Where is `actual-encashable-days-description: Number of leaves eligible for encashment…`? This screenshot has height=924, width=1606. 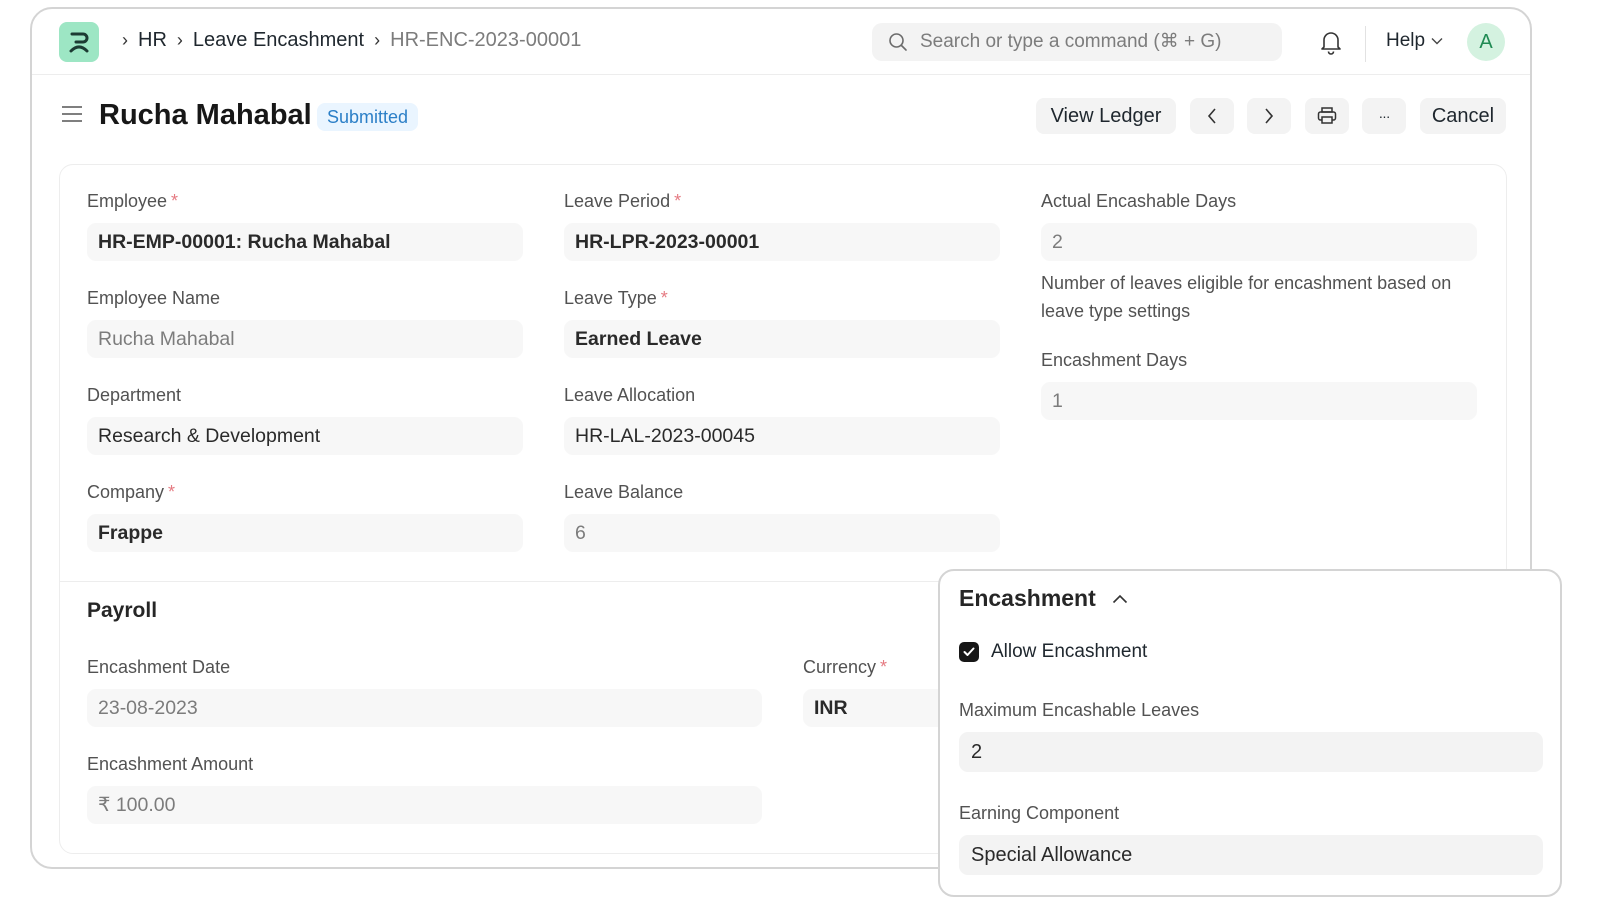 actual-encashable-days-description: Number of leaves eligible for encashment… is located at coordinates (1246, 297).